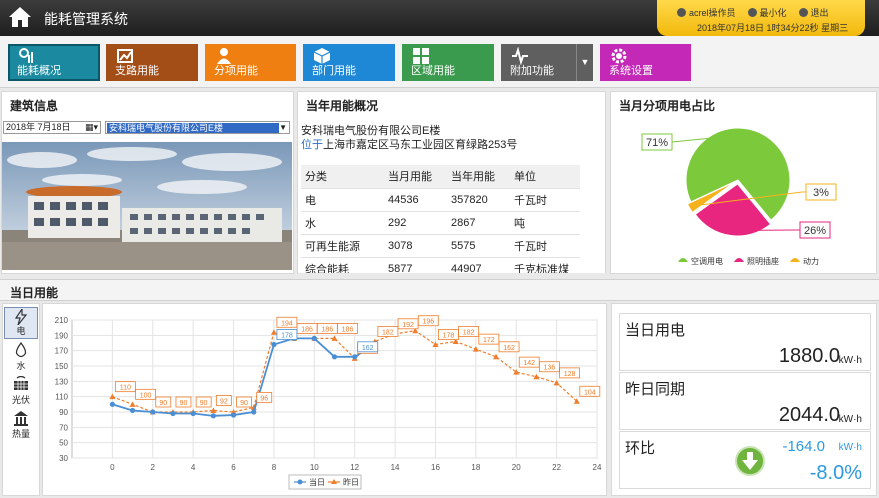 This screenshot has width=879, height=498. Describe the element at coordinates (21, 316) in the screenshot. I see `lightning-icon` at that location.